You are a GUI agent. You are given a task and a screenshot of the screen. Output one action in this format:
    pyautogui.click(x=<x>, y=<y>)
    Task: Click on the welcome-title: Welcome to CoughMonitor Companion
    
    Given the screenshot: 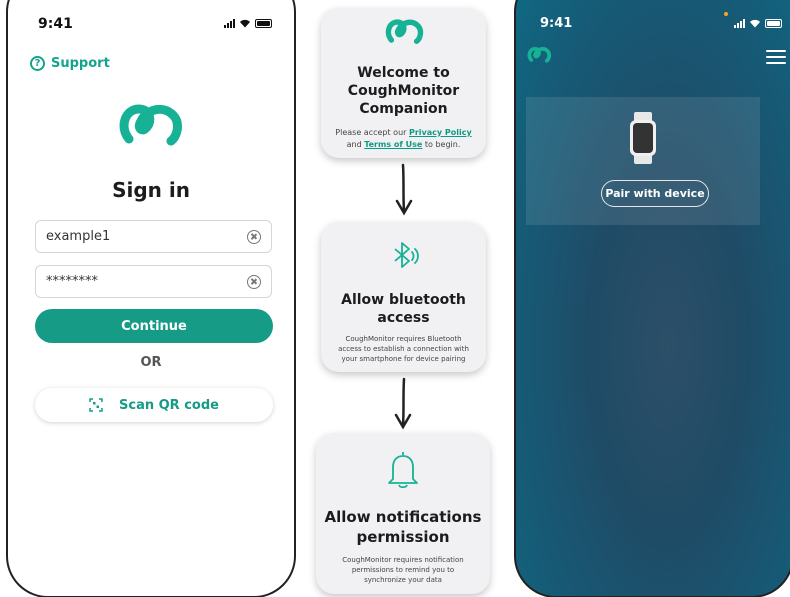 What is the action you would take?
    pyautogui.click(x=403, y=91)
    